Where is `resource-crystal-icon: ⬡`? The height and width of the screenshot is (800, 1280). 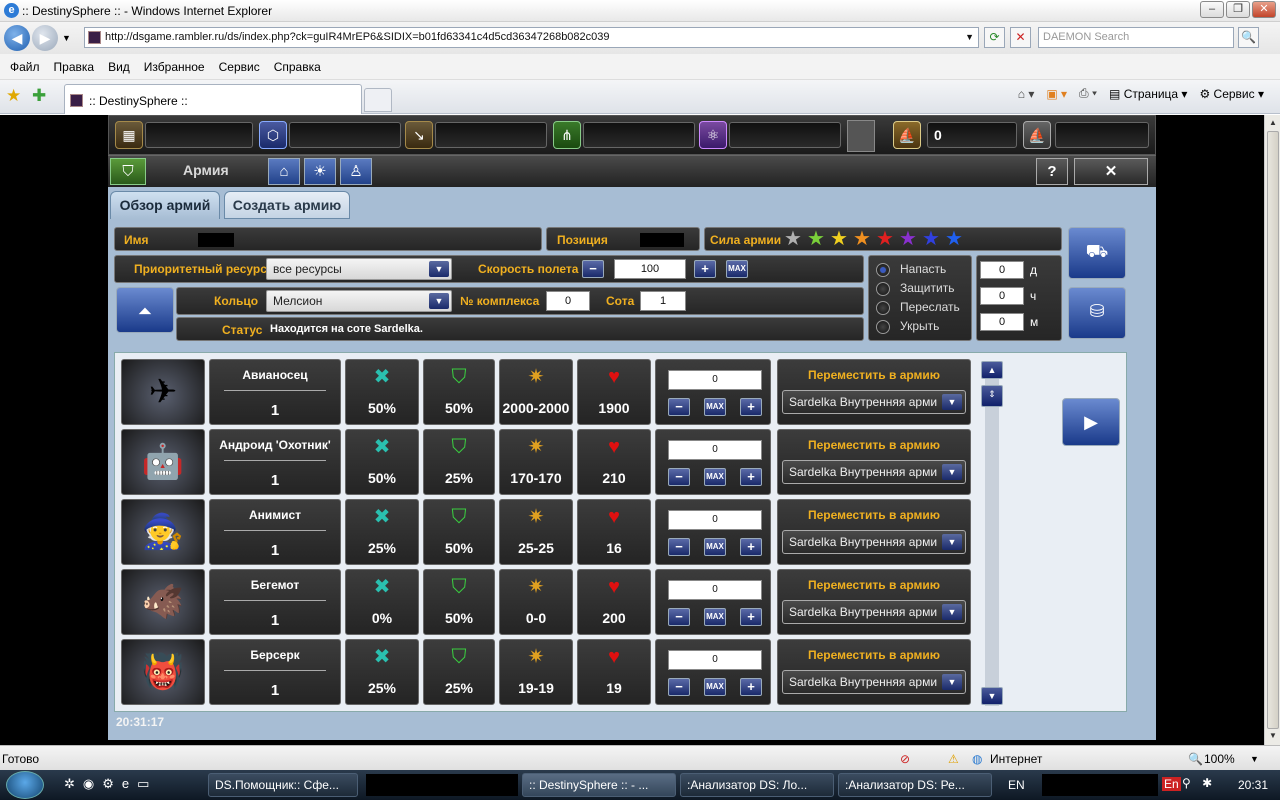
resource-crystal-icon: ⬡ is located at coordinates (273, 135).